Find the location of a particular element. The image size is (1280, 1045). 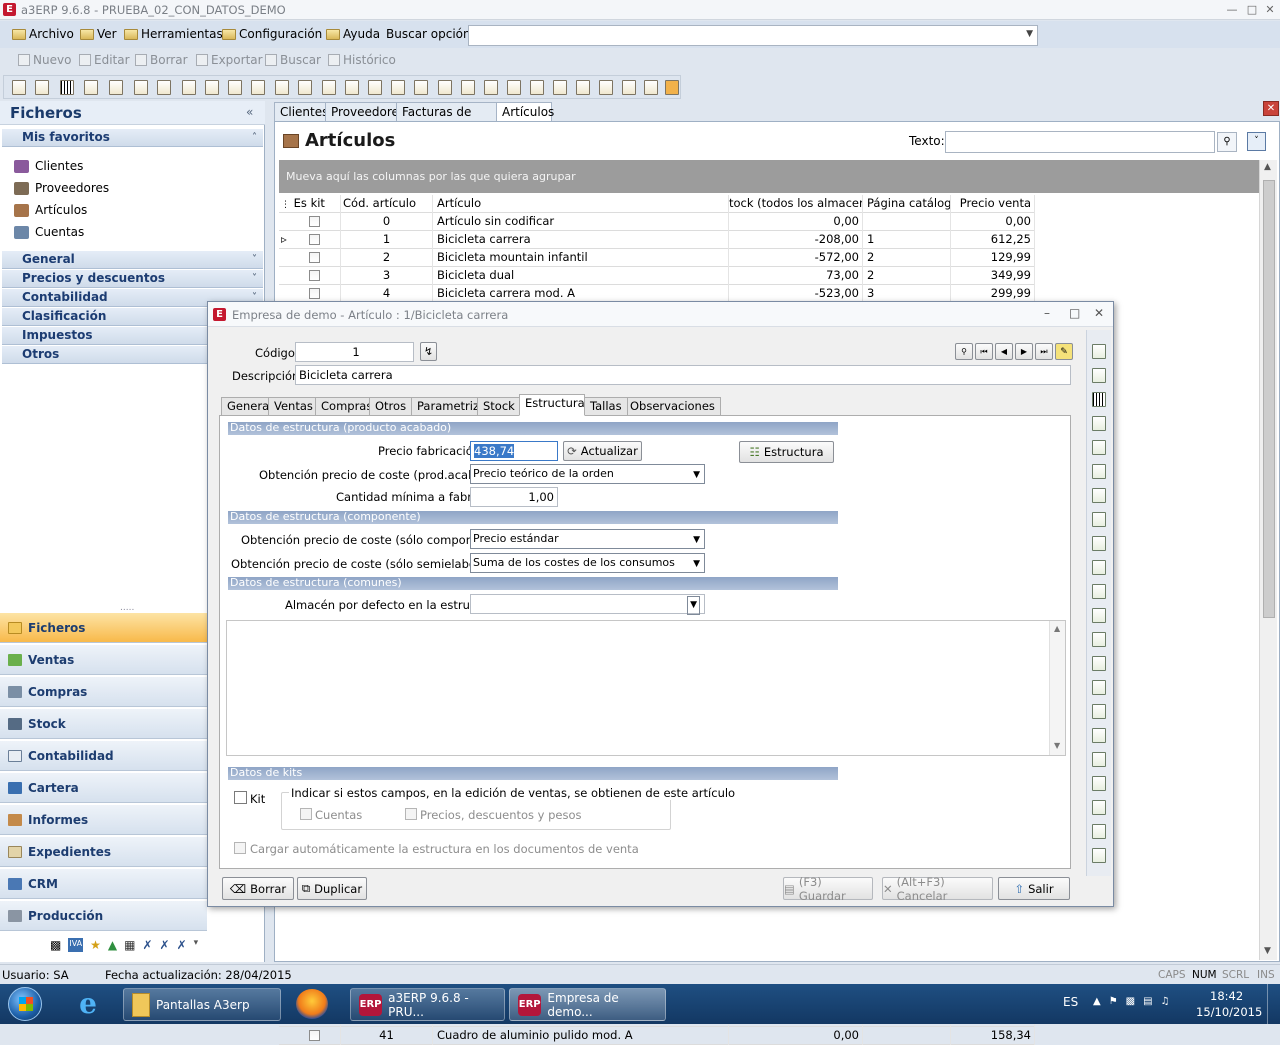

network-icon: ▤ is located at coordinates (1147, 1001).